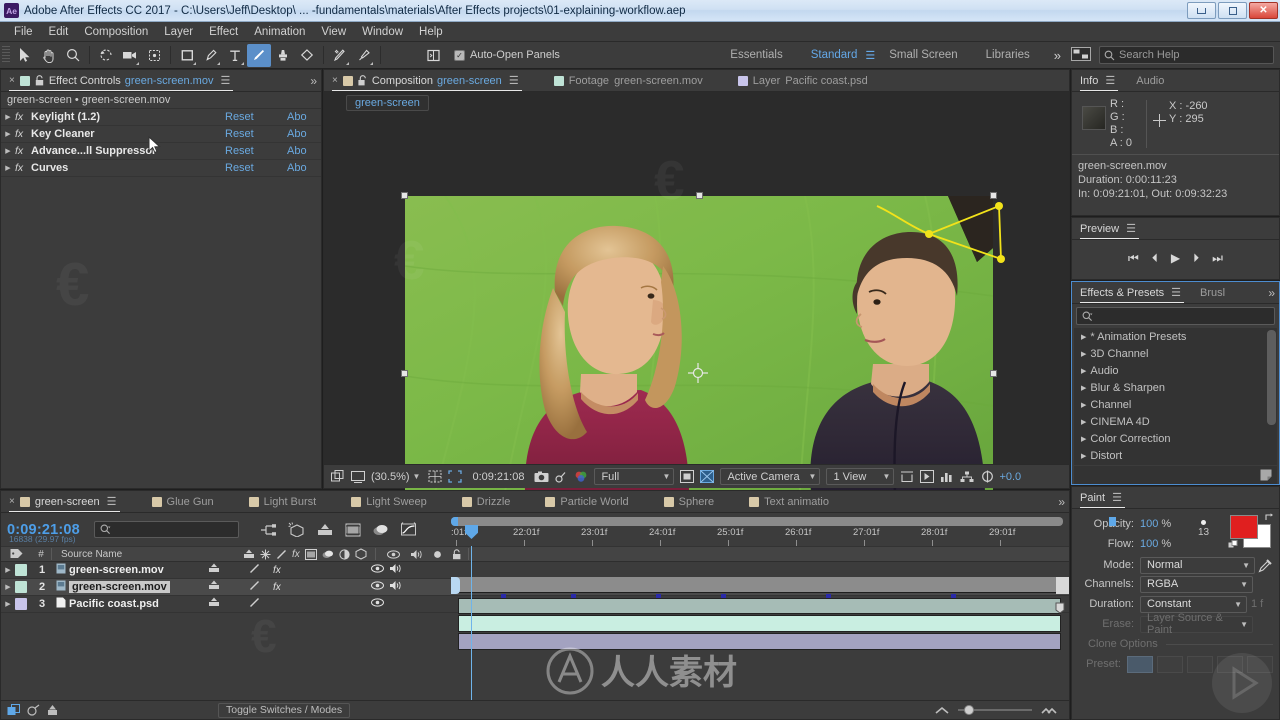 The image size is (1280, 720). Describe the element at coordinates (942, 710) in the screenshot. I see `zoom-out-timeline-icon` at that location.